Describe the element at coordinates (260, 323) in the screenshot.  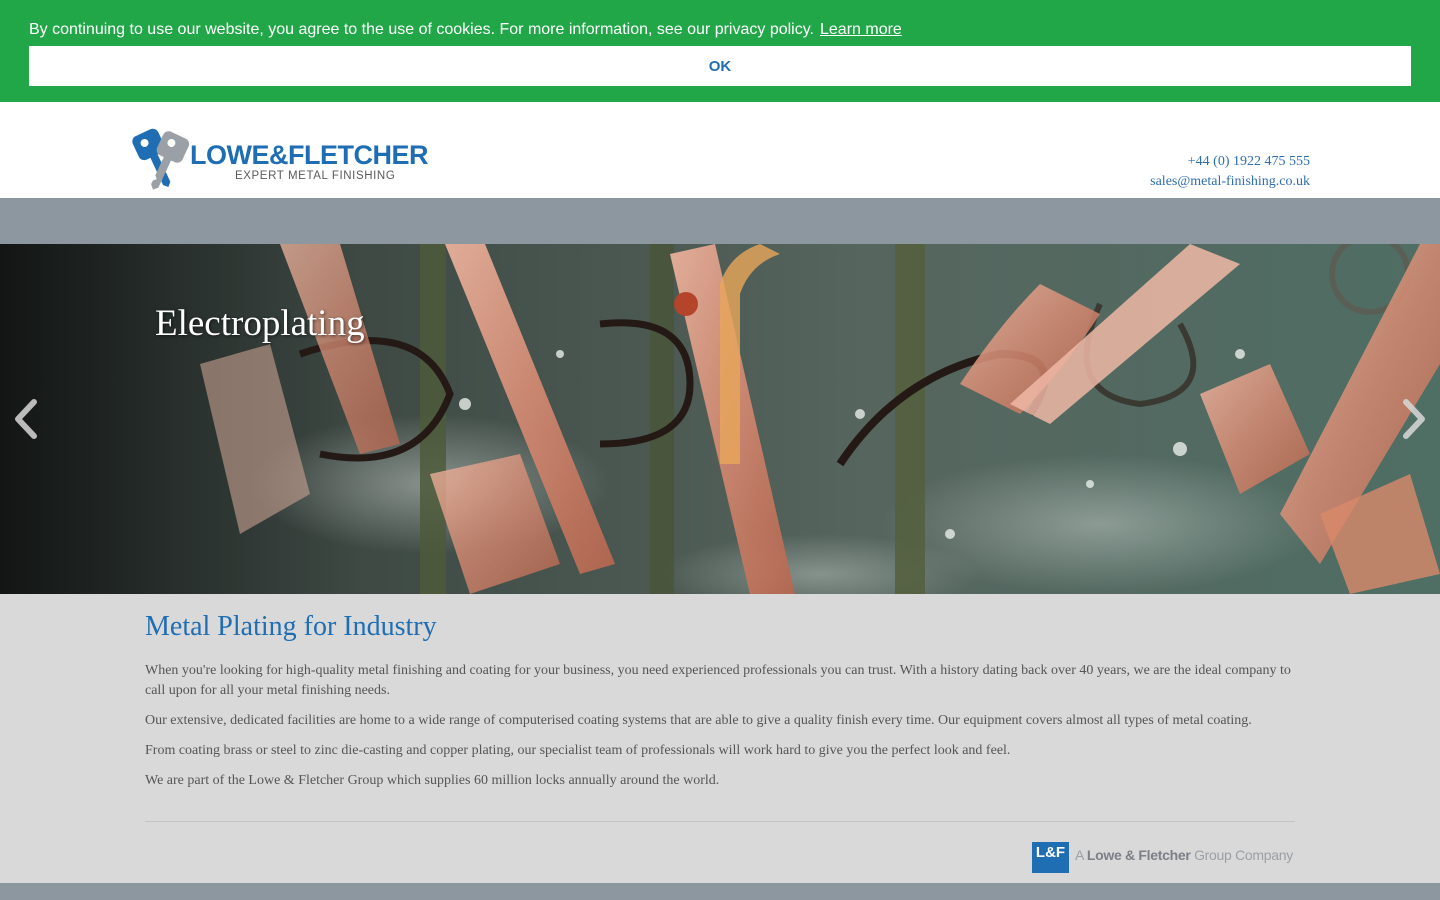
I see `hero-caption: Electroplating` at that location.